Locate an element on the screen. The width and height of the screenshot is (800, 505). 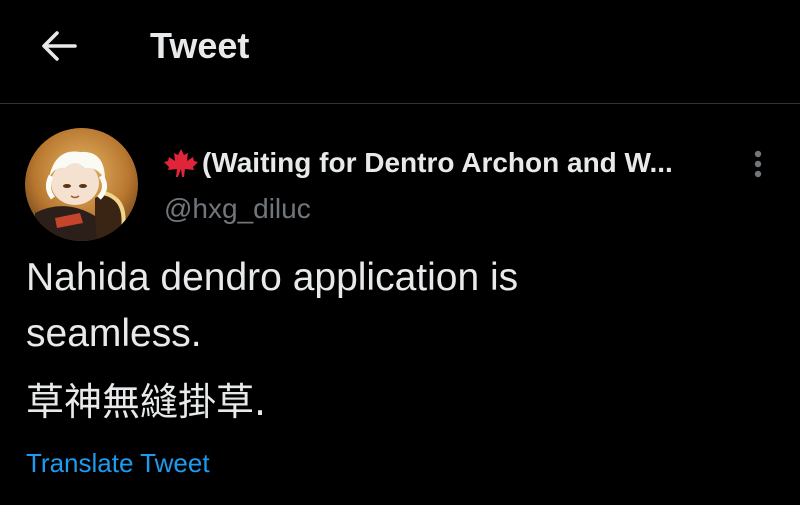
page-title: Tweet is located at coordinates (200, 45).